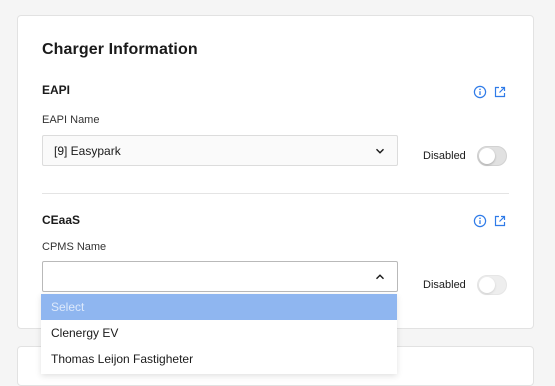  What do you see at coordinates (219, 359) in the screenshot?
I see `dropdown-option-thomas-leijon: Thomas Leijon Fastigheter` at bounding box center [219, 359].